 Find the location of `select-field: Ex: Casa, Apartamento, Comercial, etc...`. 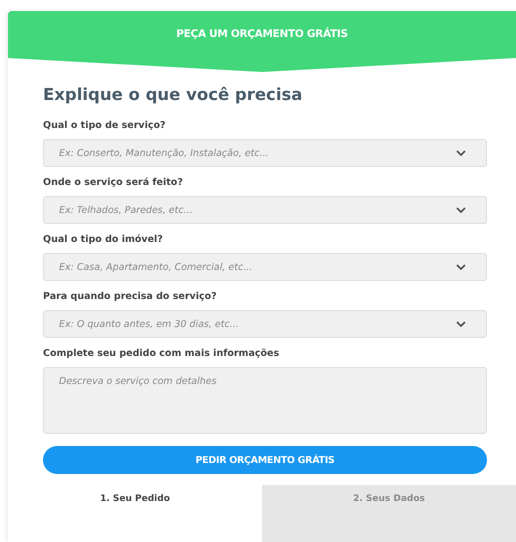

select-field: Ex: Casa, Apartamento, Comercial, etc... is located at coordinates (265, 267).